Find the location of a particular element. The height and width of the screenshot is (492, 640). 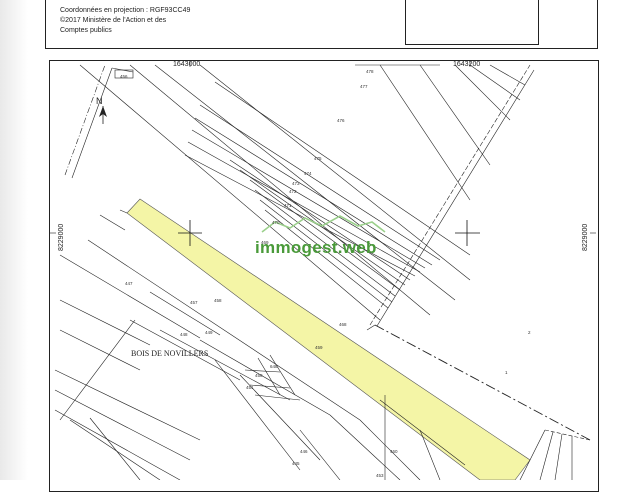

parcel-label: 447 is located at coordinates (129, 283).